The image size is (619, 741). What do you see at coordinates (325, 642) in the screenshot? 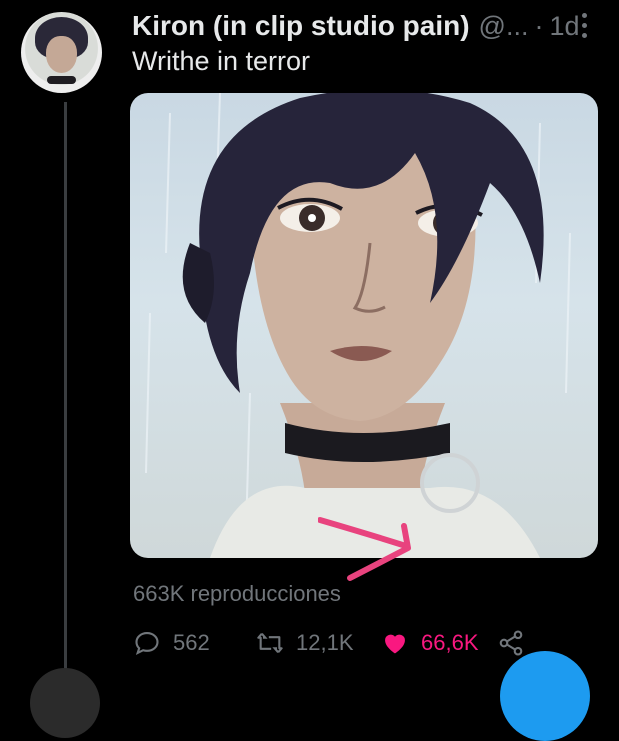
I see `retweet-count: 12,1K` at bounding box center [325, 642].